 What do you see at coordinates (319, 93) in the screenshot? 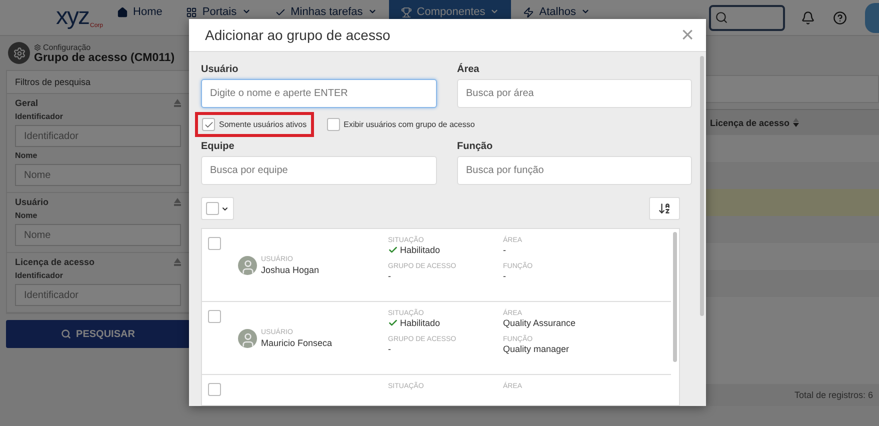
I see `input-field: Digite o nome e aperte ENTER` at bounding box center [319, 93].